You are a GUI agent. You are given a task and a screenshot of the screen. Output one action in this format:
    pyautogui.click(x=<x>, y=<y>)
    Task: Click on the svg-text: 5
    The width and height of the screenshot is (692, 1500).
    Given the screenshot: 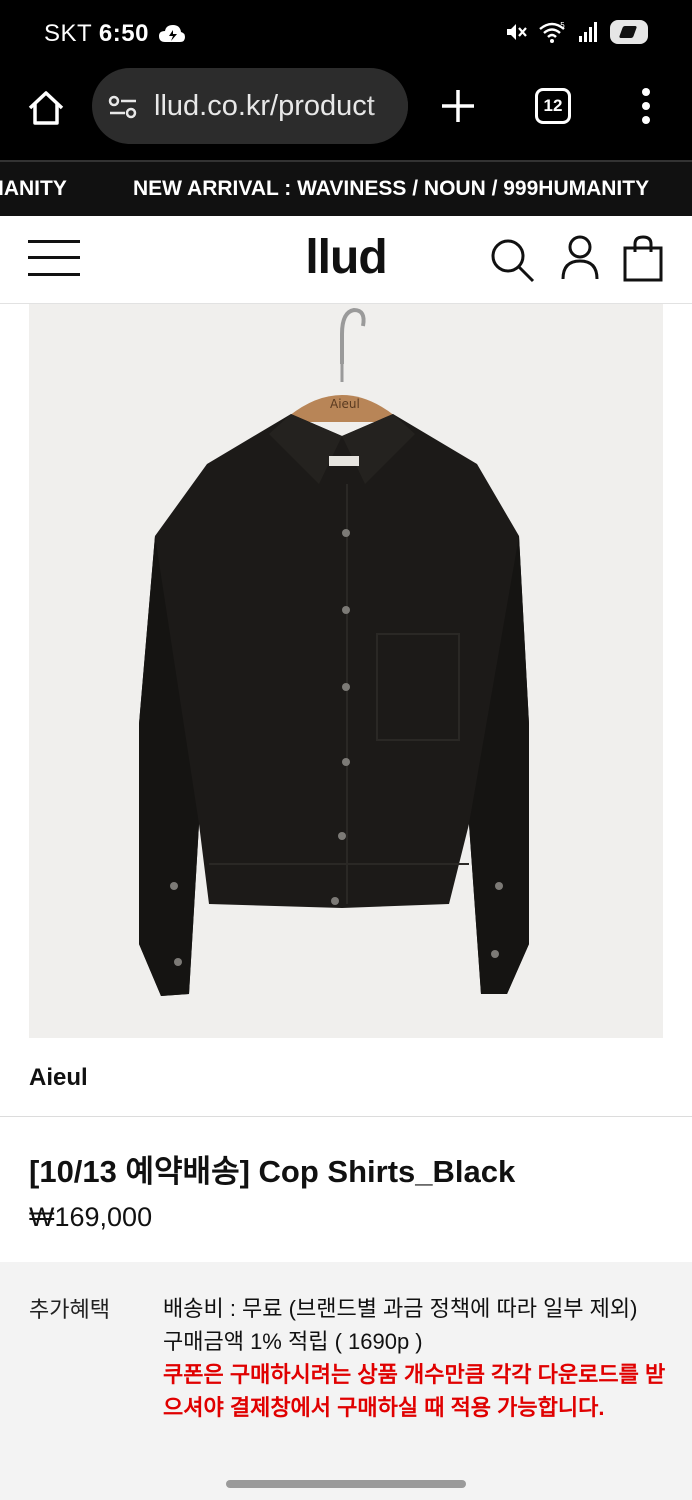 What is the action you would take?
    pyautogui.click(x=562, y=25)
    